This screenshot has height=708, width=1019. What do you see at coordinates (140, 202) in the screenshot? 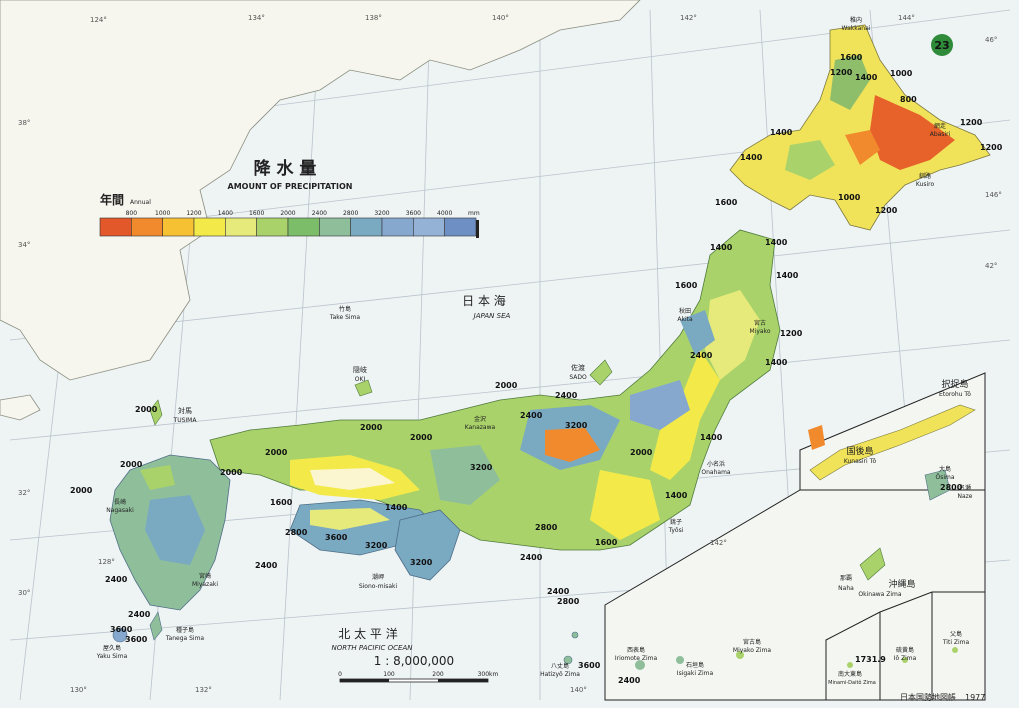
I see `legend-label-en: Annual` at bounding box center [140, 202].